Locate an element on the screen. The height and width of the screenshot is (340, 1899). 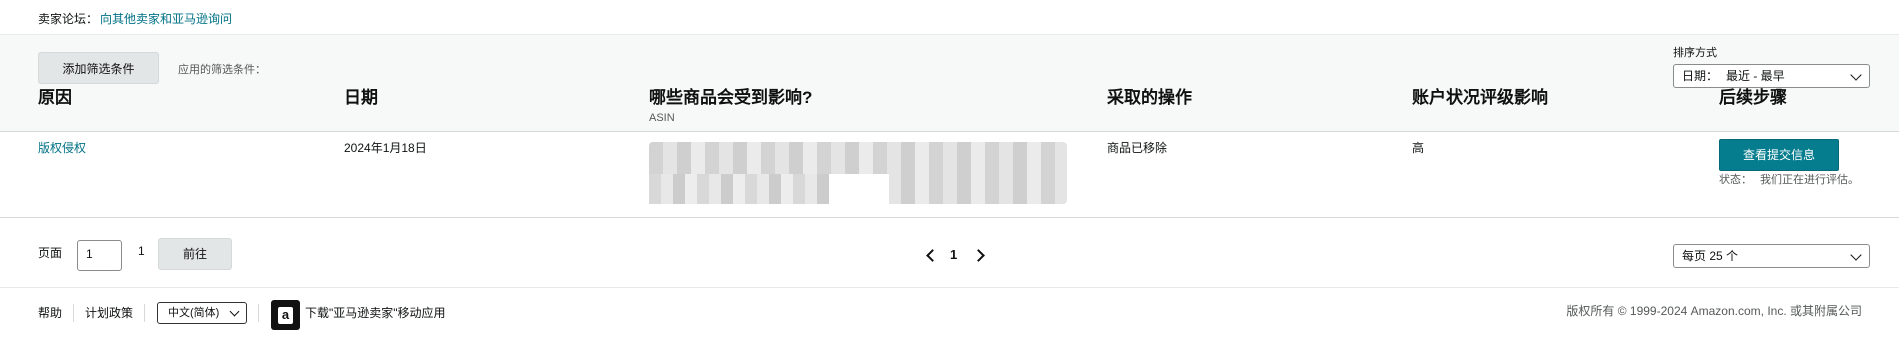
forum-ask-link: 向其他卖家和亚马逊询问 is located at coordinates (166, 19).